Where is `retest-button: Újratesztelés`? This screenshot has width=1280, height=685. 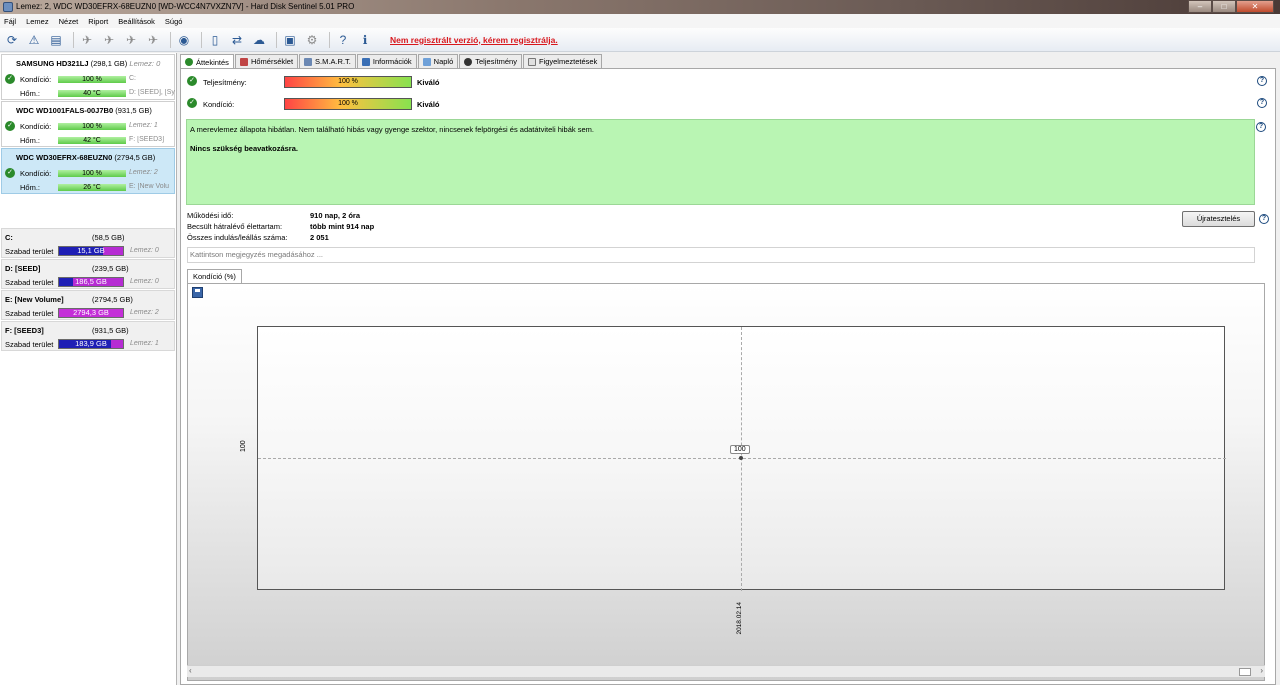 retest-button: Újratesztelés is located at coordinates (1218, 219).